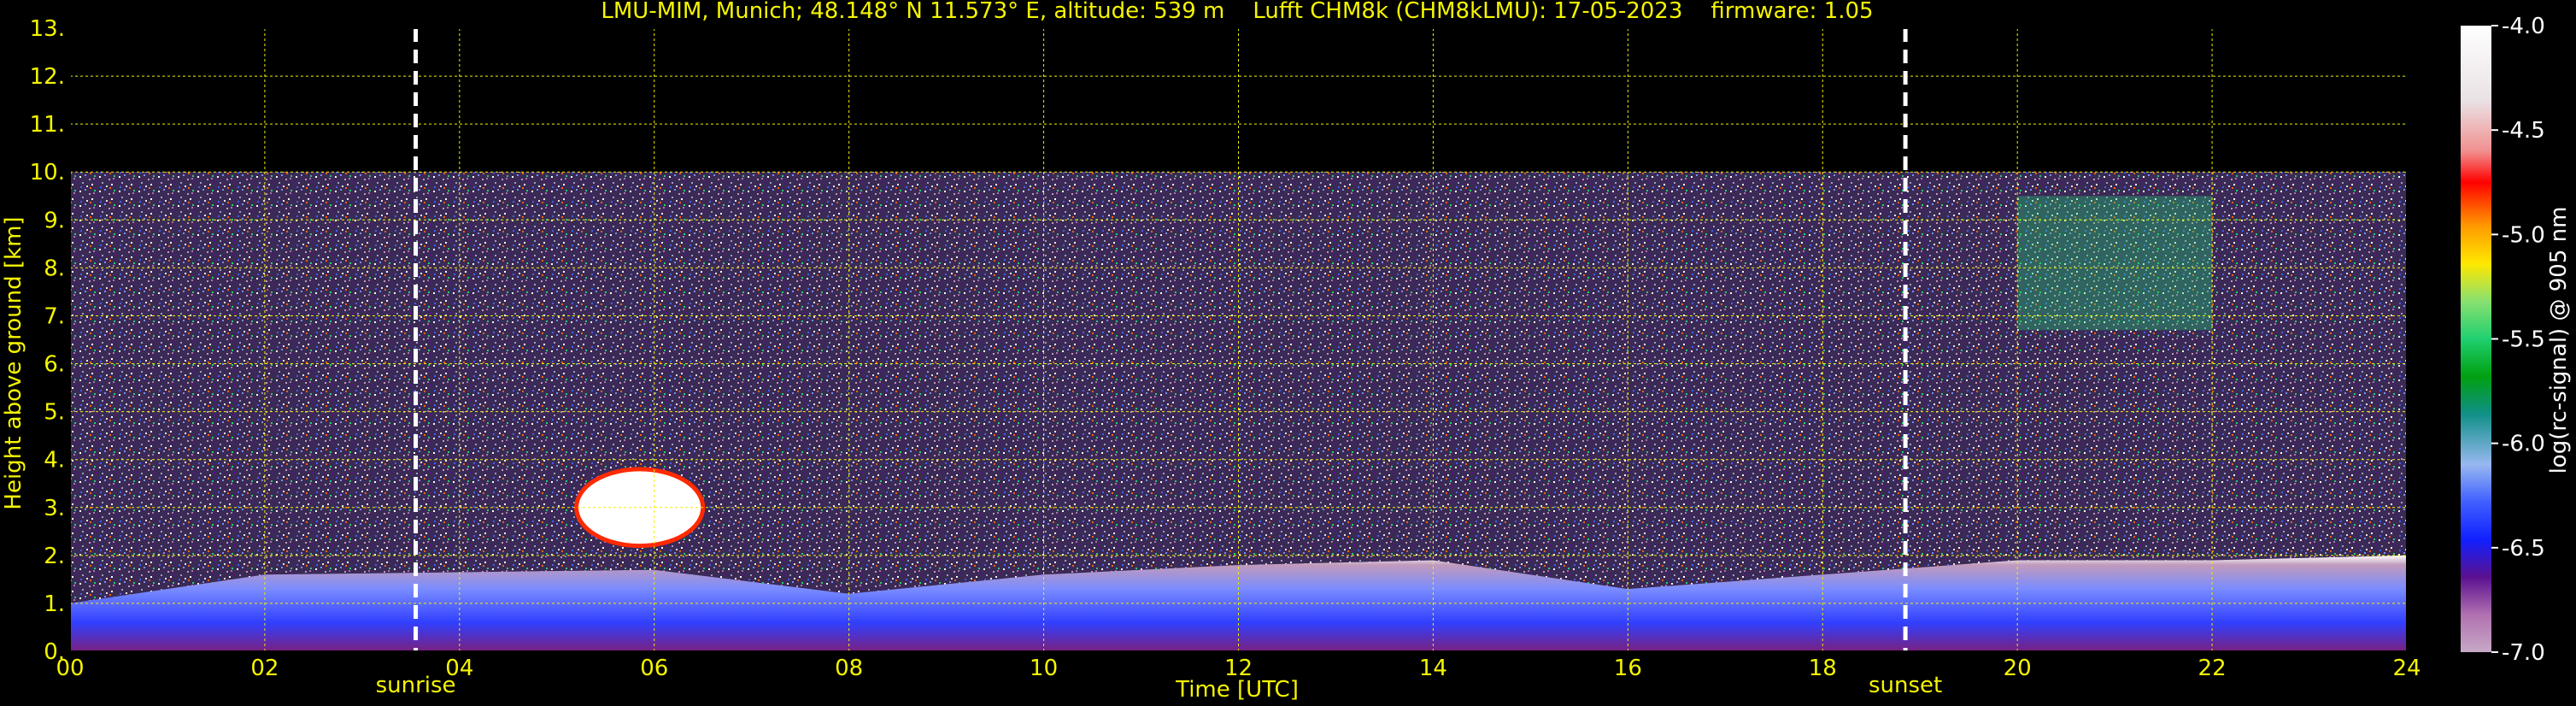  I want to click on x-tick-label: 08, so click(849, 668).